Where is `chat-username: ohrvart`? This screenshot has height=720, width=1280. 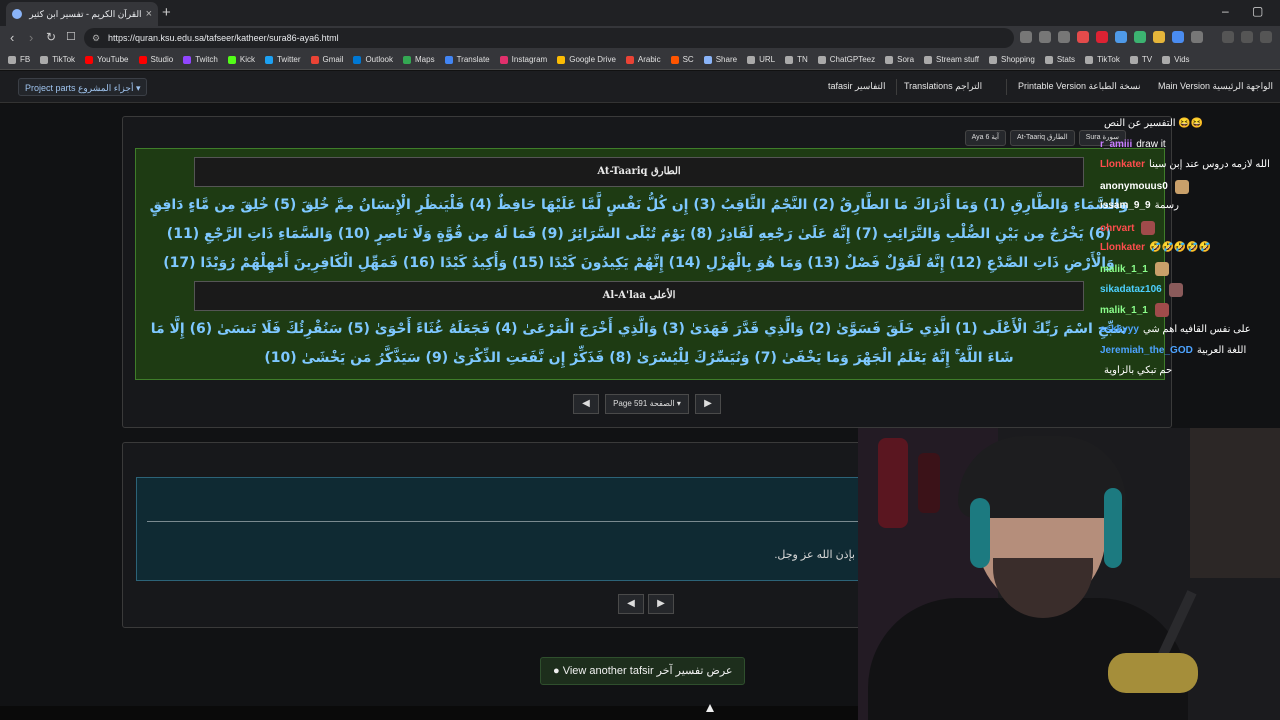 chat-username: ohrvart is located at coordinates (1117, 228).